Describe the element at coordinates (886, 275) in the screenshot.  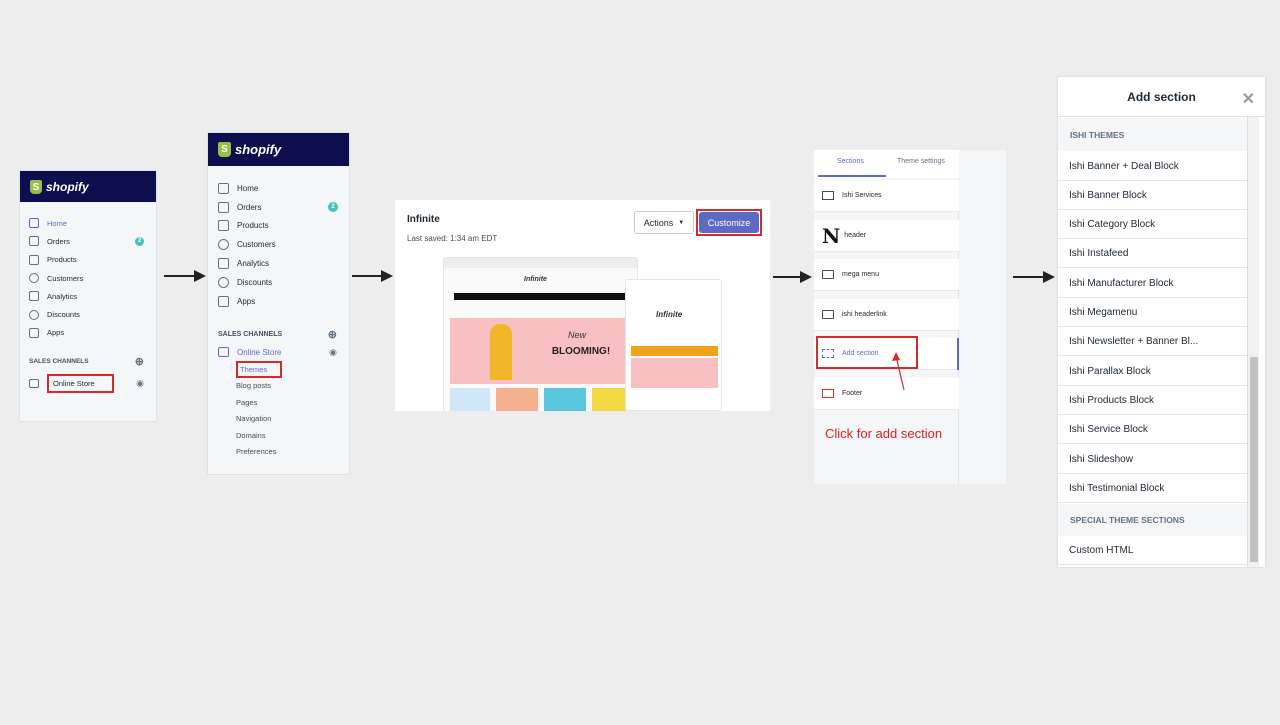
I see `section-mega-menu: mega menu` at that location.